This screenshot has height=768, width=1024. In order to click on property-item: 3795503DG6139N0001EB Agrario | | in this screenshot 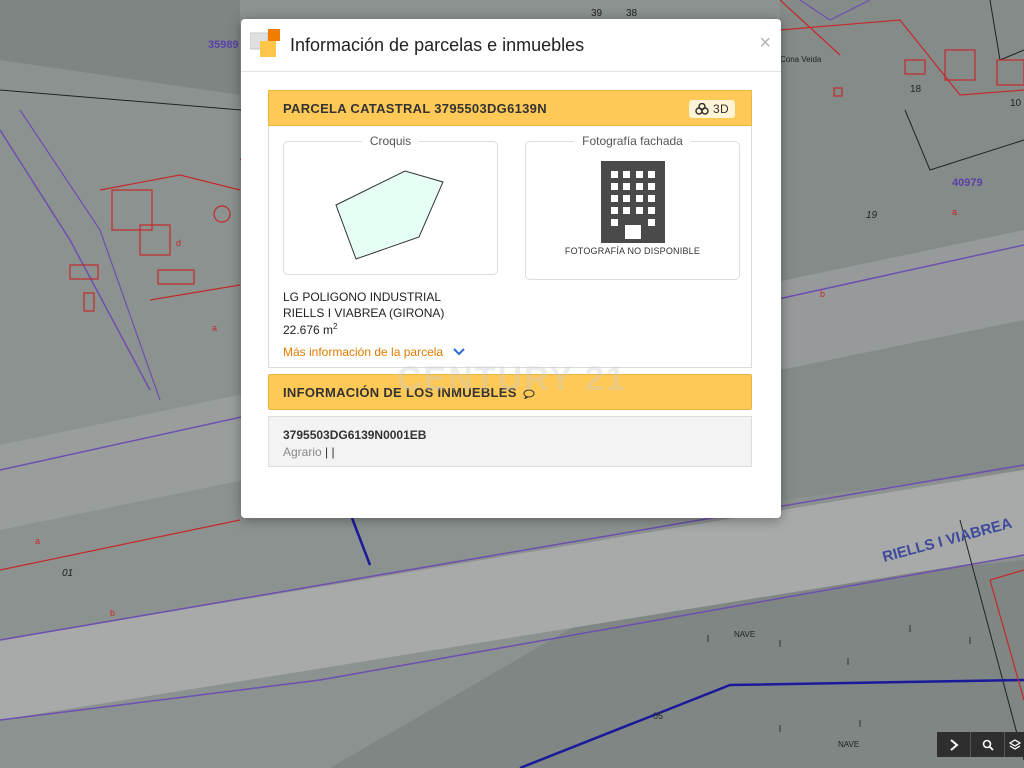, I will do `click(510, 441)`.